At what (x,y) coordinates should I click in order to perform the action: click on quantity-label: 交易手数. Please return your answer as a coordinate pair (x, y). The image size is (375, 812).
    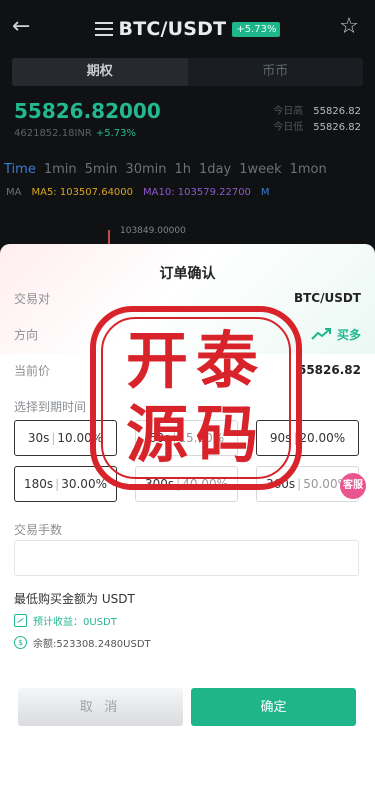
    Looking at the image, I should click on (38, 530).